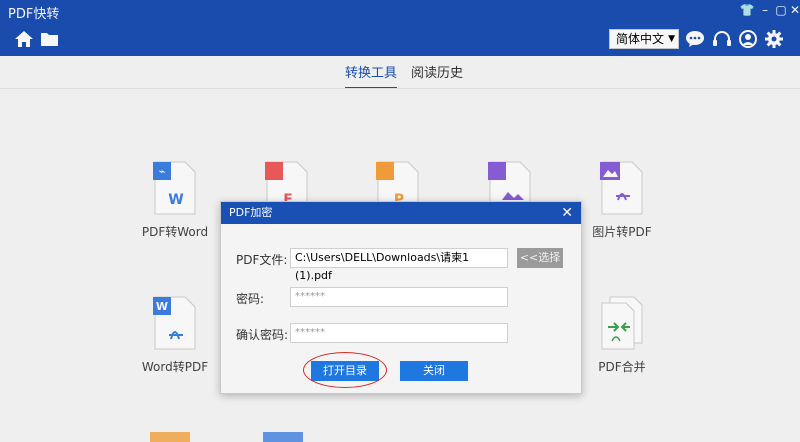  What do you see at coordinates (399, 333) in the screenshot?
I see `confirm-password-field: ******` at bounding box center [399, 333].